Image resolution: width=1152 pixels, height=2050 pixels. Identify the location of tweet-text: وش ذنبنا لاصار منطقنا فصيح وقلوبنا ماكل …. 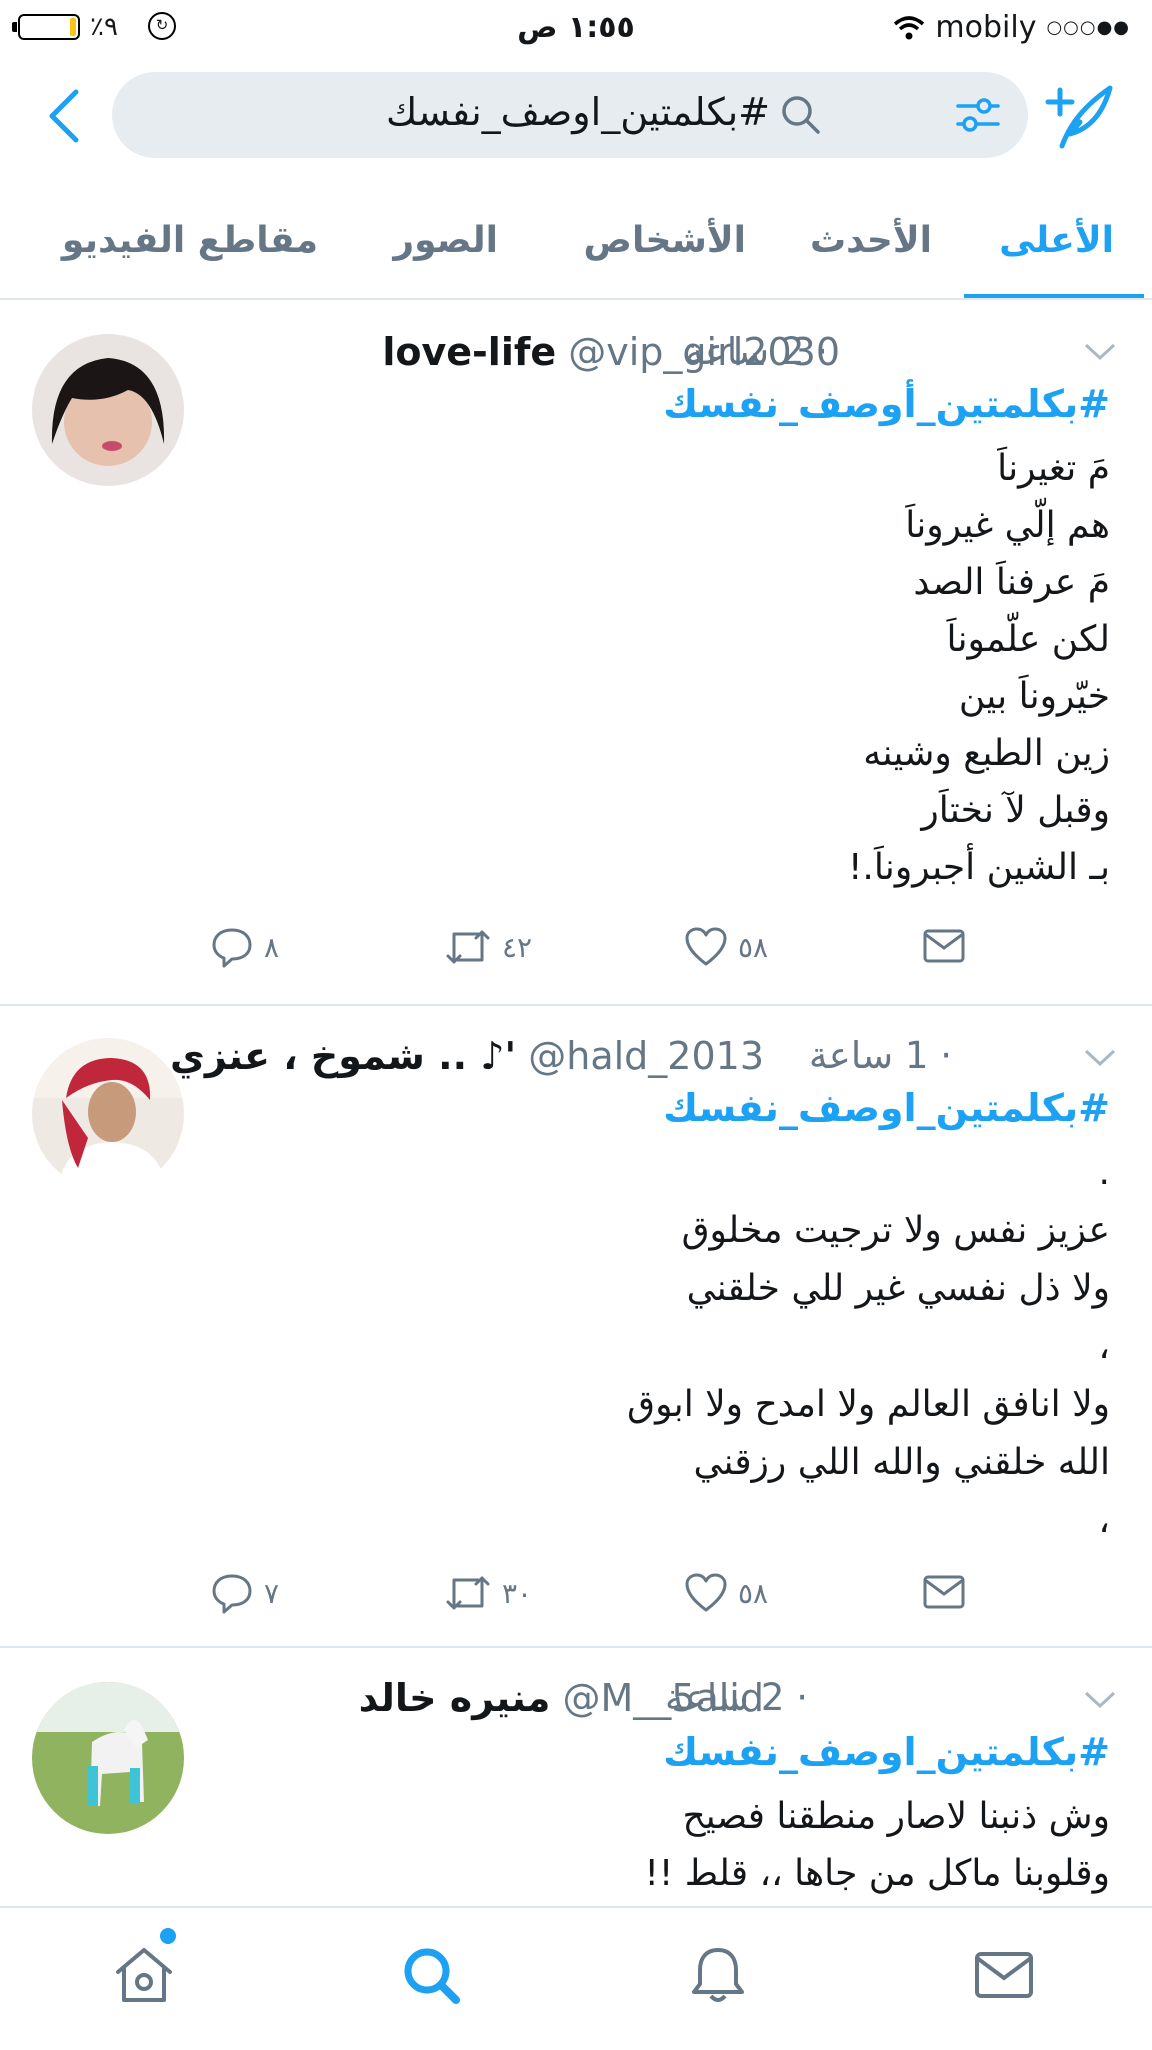
(877, 1845).